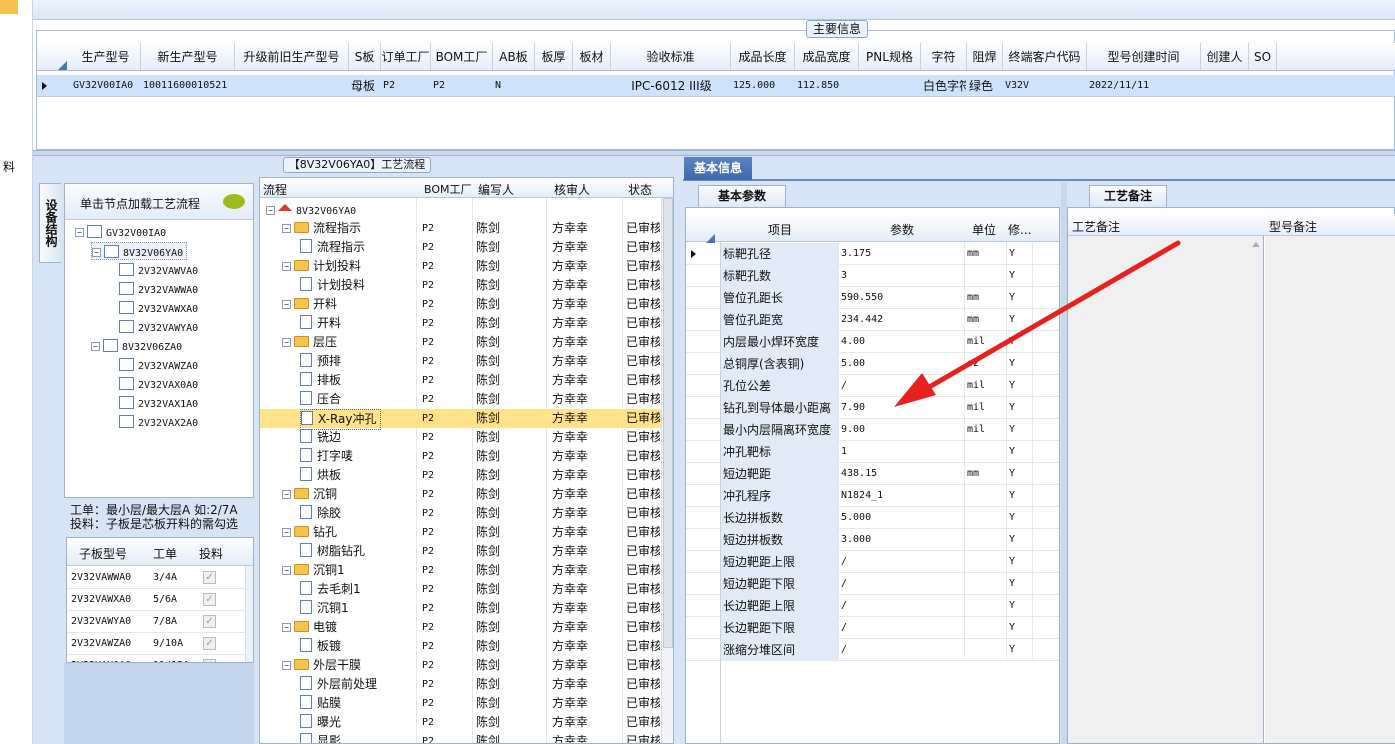 This screenshot has width=1395, height=744. I want to click on side-tab-device-structure: 设备结构, so click(50, 223).